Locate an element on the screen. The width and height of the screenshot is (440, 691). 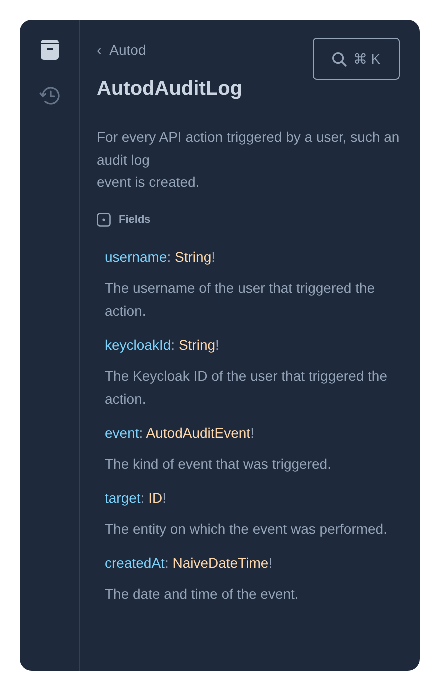
history-icon is located at coordinates (49, 96).